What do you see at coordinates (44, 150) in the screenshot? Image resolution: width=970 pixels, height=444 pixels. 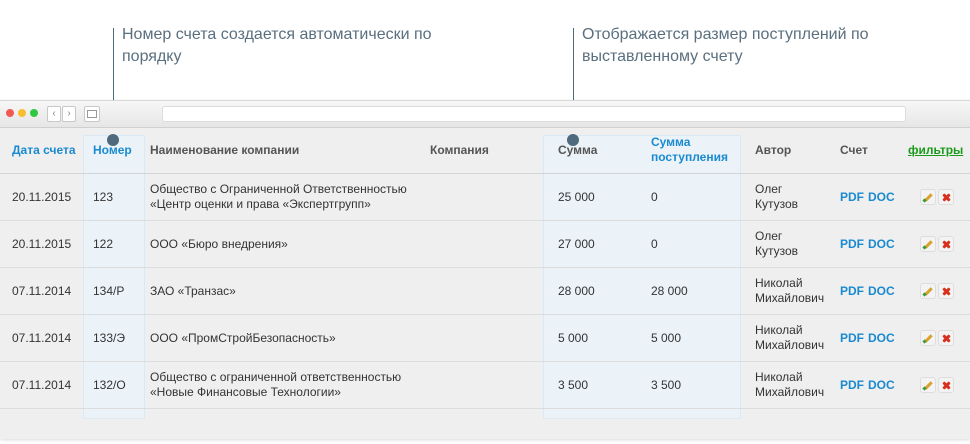 I see `header-date: Дата счета` at bounding box center [44, 150].